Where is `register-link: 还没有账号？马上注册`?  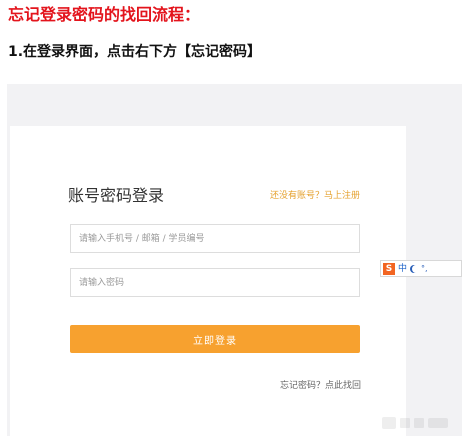 register-link: 还没有账号？马上注册 is located at coordinates (315, 196).